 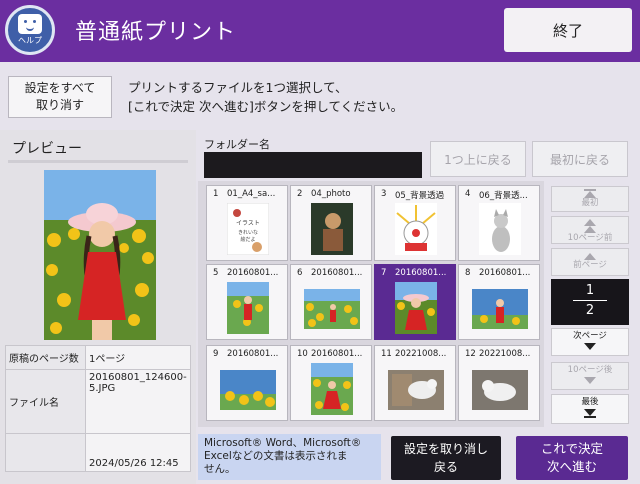 I want to click on note-line3: せん。, so click(x=220, y=469).